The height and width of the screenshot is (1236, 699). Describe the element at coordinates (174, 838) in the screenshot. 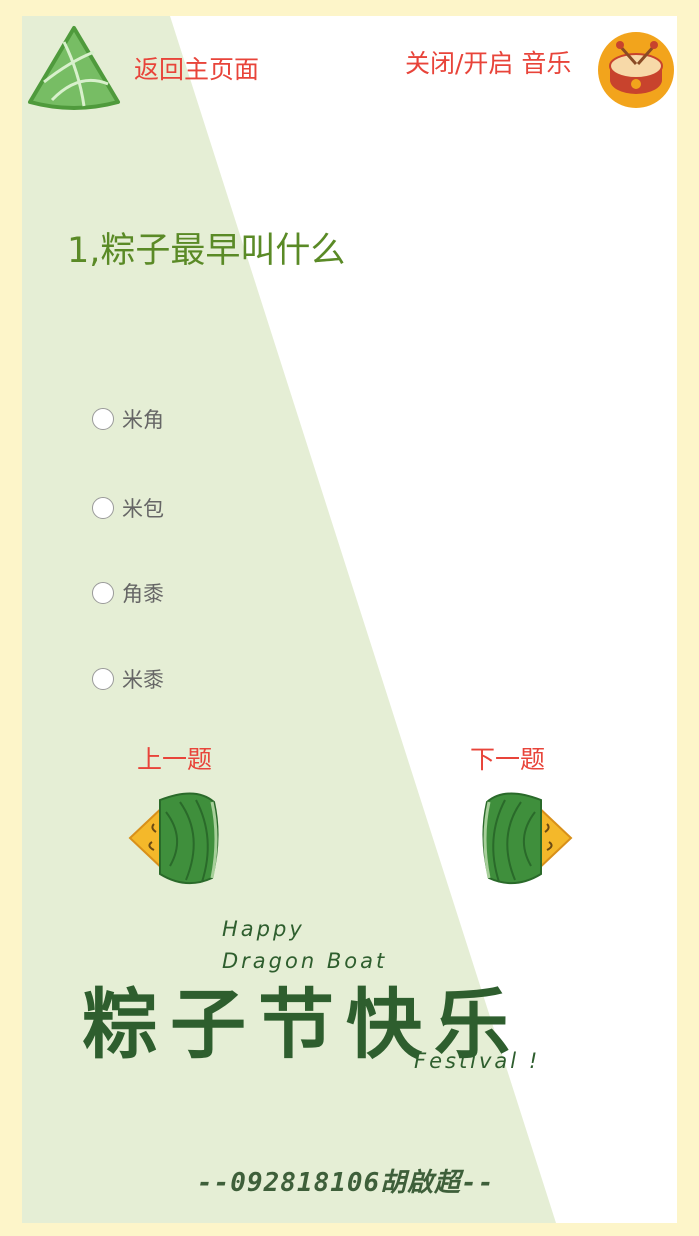

I see `prev-zongzi-button` at that location.